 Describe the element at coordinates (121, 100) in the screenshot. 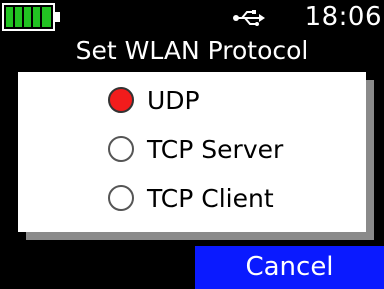

I see `radio-selected-icon` at that location.